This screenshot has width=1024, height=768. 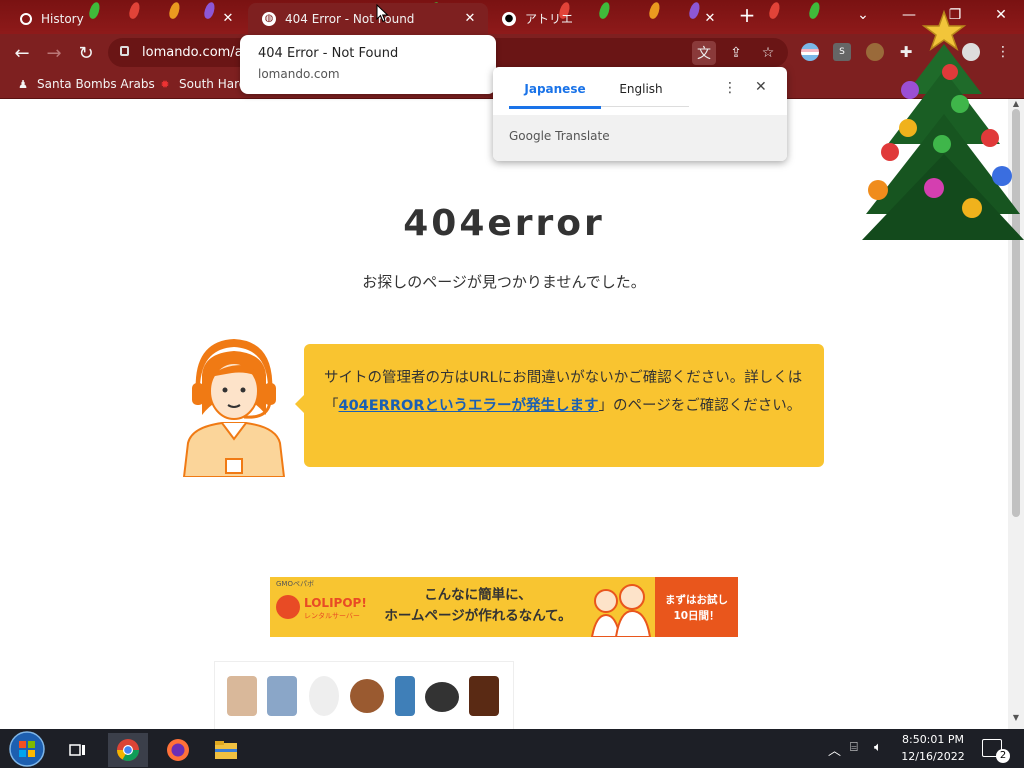 I want to click on tab-english: English, so click(x=641, y=89).